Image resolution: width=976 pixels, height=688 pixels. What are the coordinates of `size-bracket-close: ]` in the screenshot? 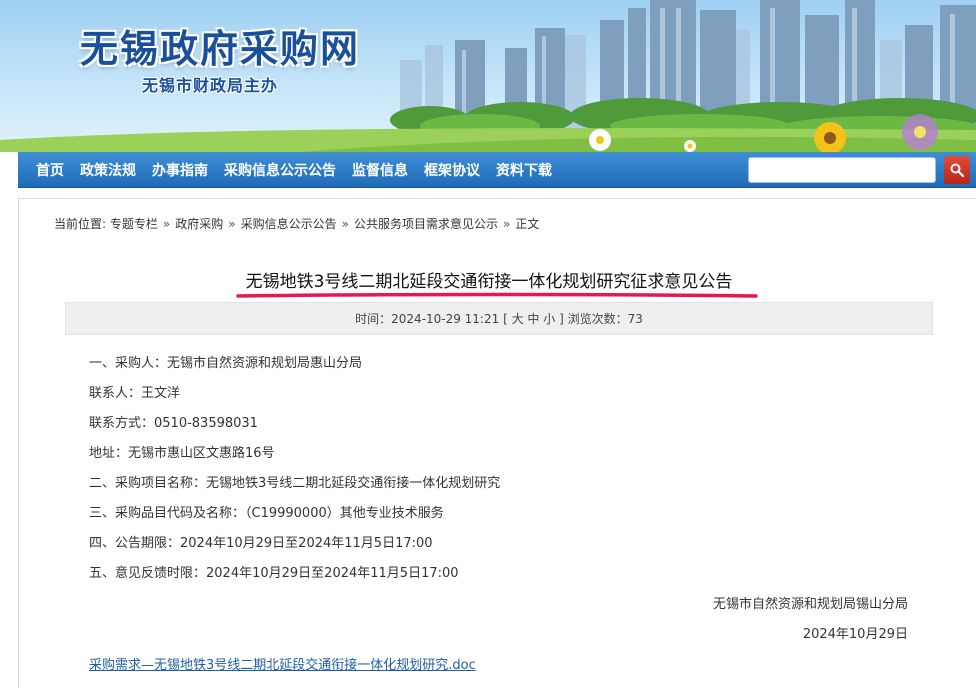 It's located at (561, 319).